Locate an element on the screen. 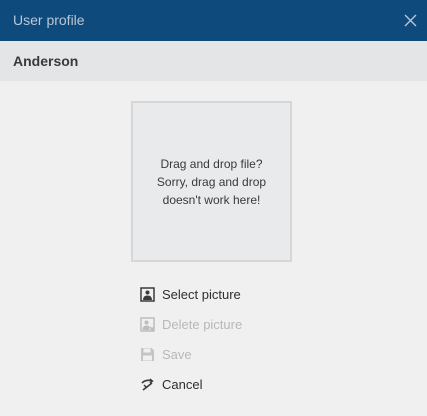  dialog-titlebar: User profile is located at coordinates (213, 20).